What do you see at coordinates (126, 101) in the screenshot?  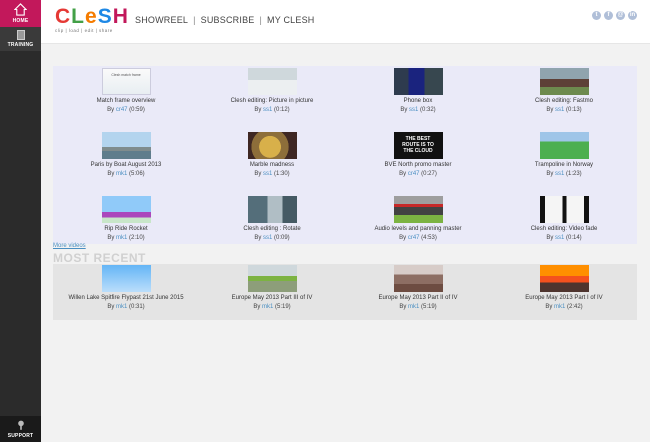 I see `video-title: Match frame overview` at bounding box center [126, 101].